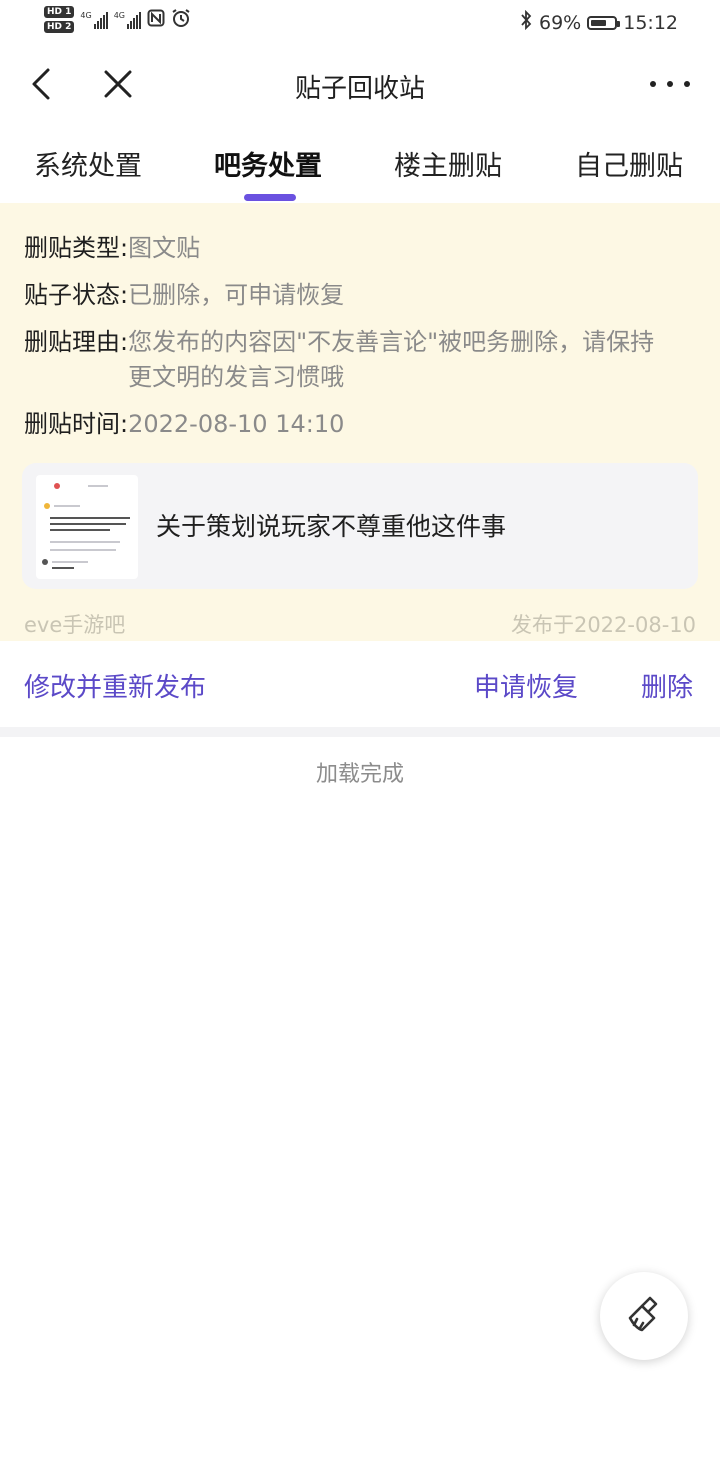 This screenshot has height=1469, width=720. I want to click on status-bar: HD 1 HD 2 4G 4G 69% 15:12, so click(360, 22).